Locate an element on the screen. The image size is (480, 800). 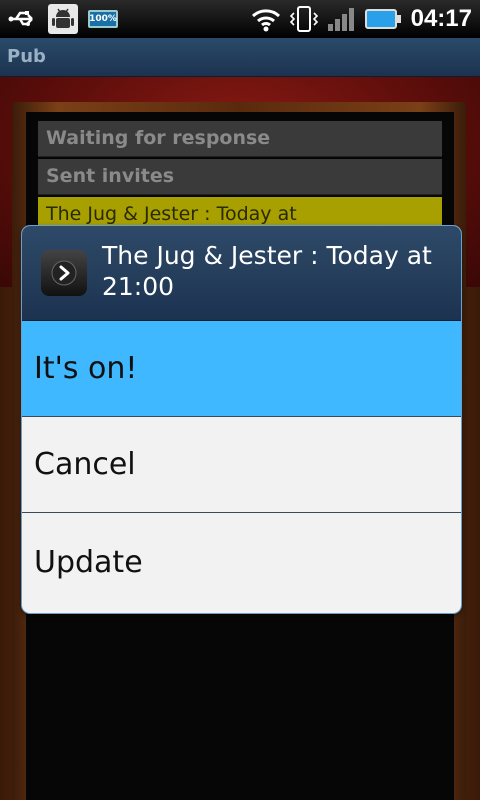
wifi-icon is located at coordinates (266, 19).